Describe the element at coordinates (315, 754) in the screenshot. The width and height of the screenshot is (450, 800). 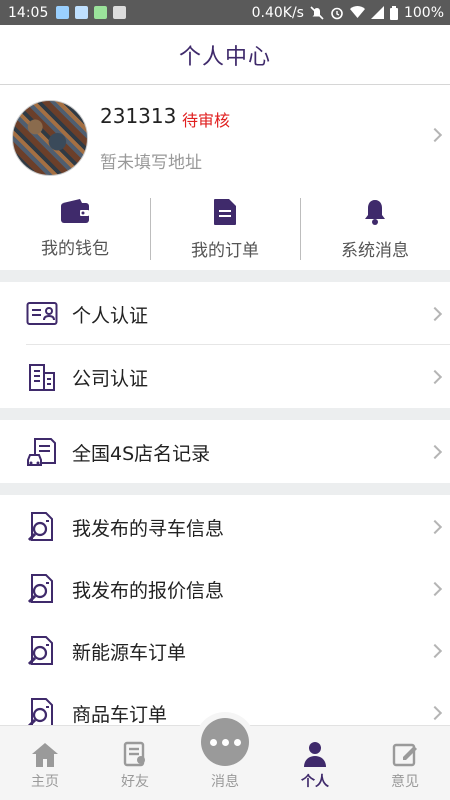
I see `person-icon` at that location.